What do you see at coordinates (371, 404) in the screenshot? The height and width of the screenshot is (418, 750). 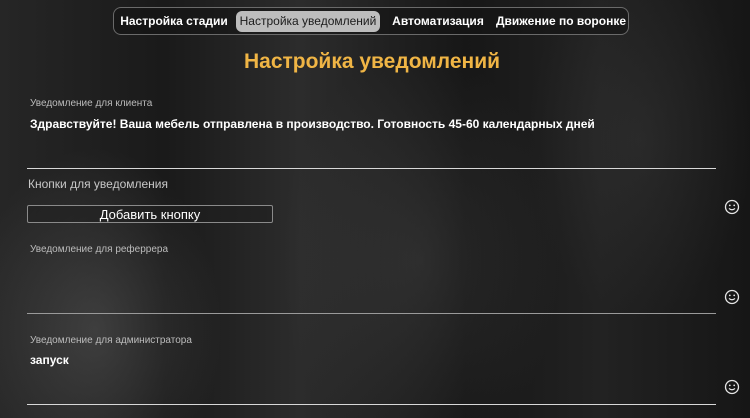 I see `admin-notification-underline` at bounding box center [371, 404].